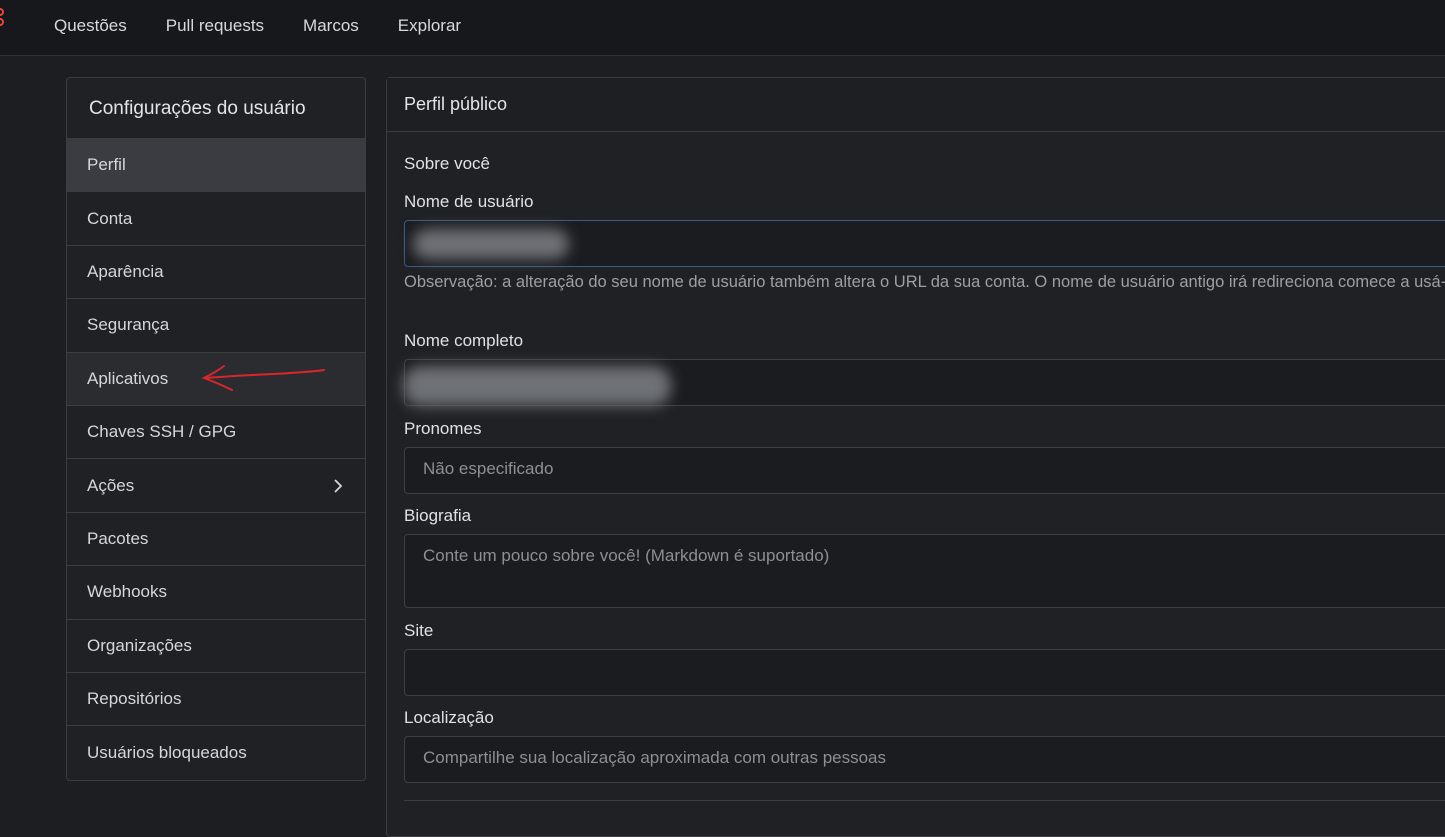 Image resolution: width=1445 pixels, height=837 pixels. I want to click on logo-icon, so click(3, 17).